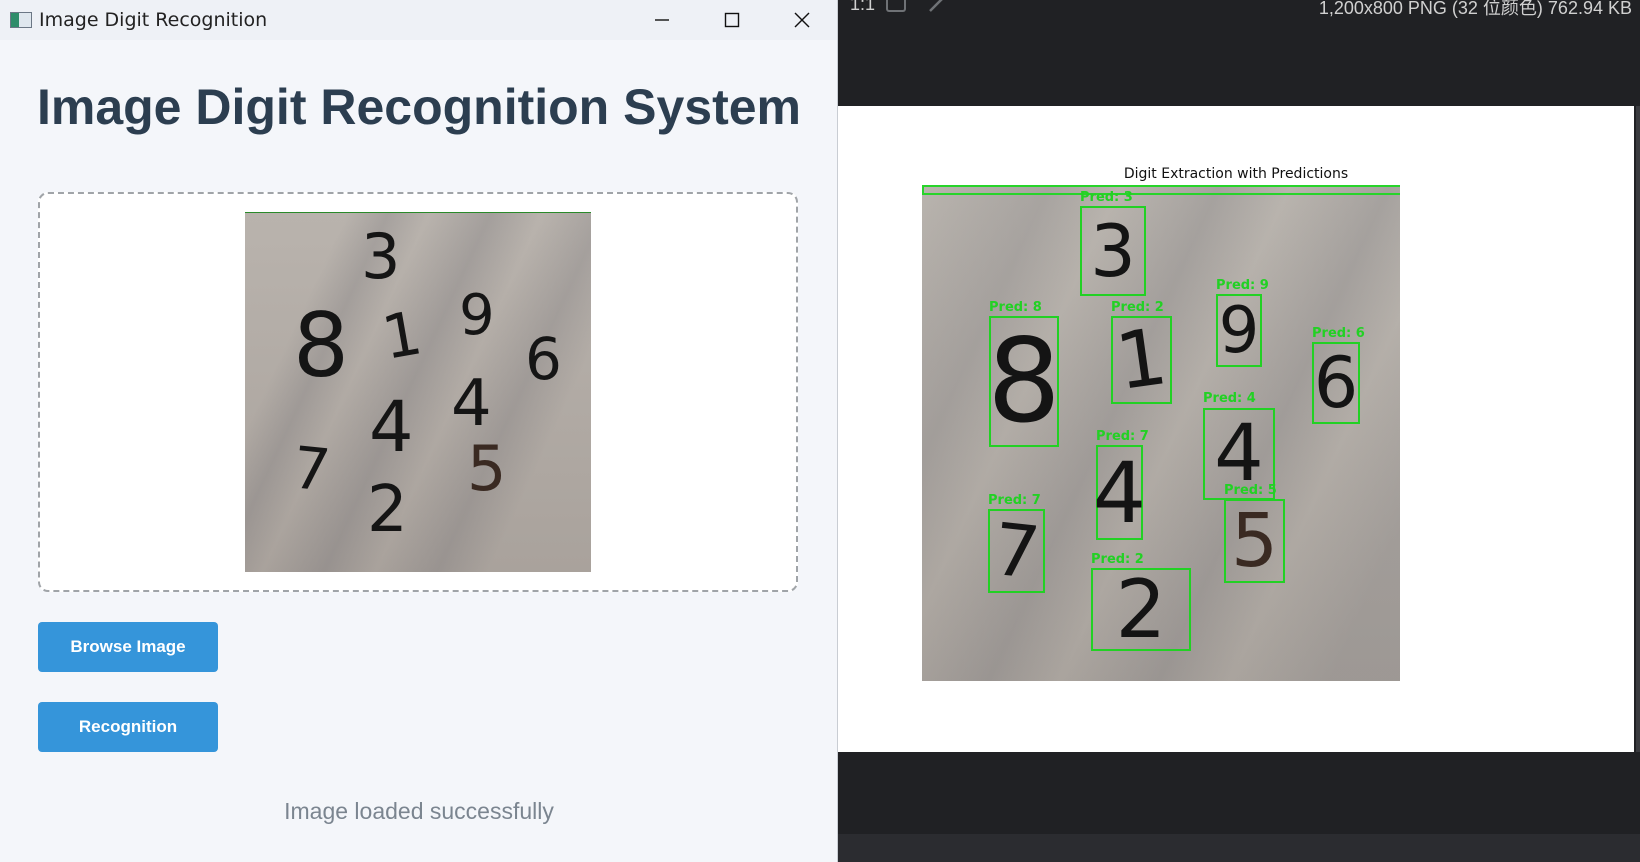 The height and width of the screenshot is (862, 1640). Describe the element at coordinates (1161, 190) in the screenshot. I see `detection-box-top` at that location.